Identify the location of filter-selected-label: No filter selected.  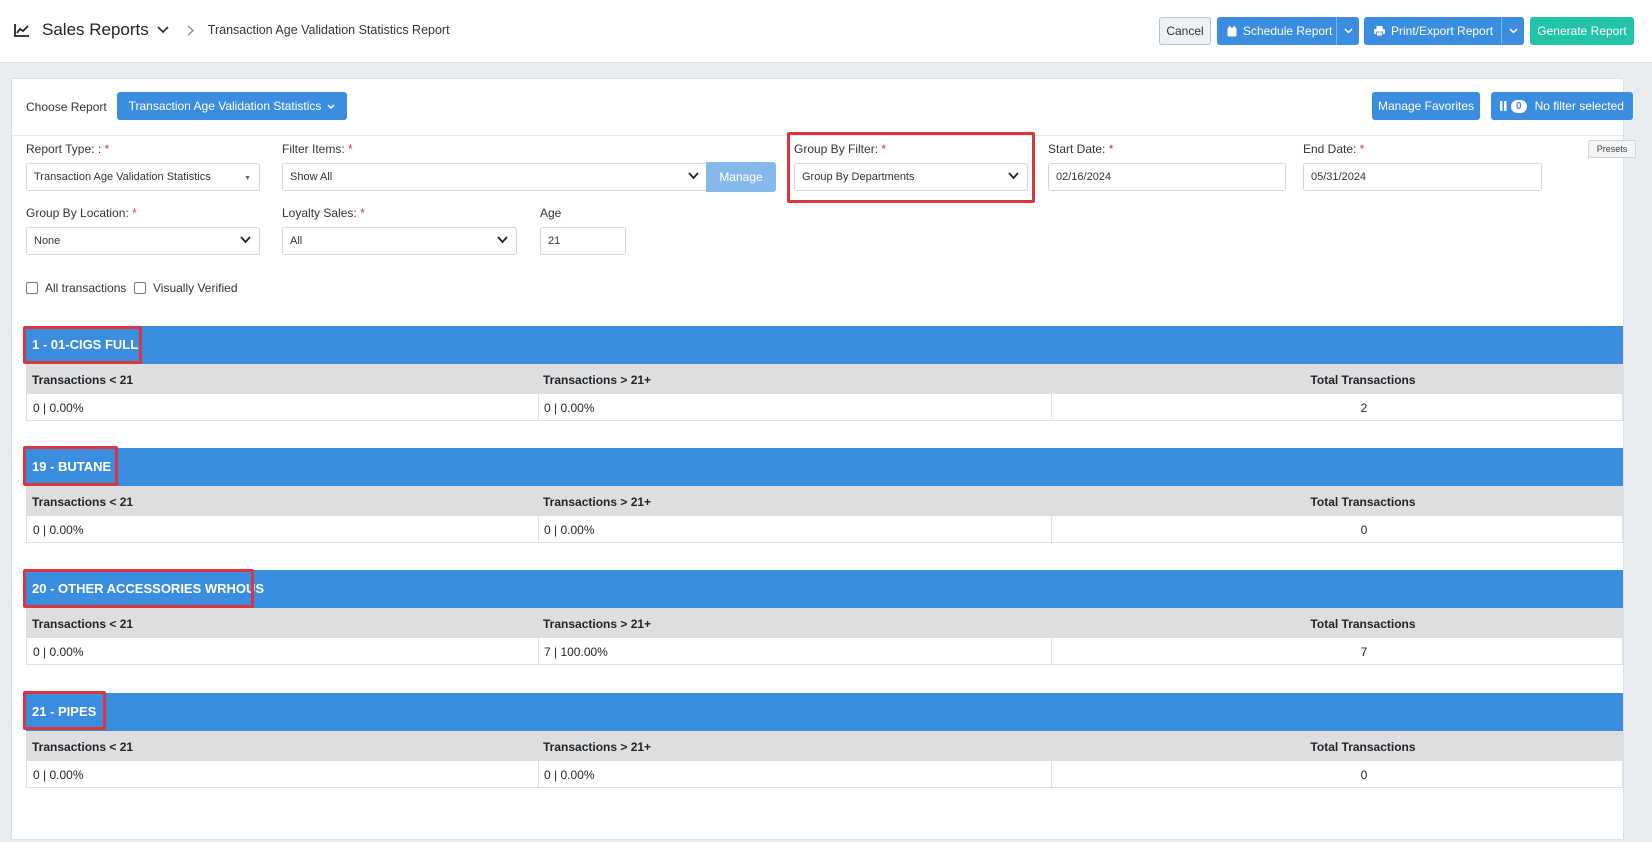
(1579, 106).